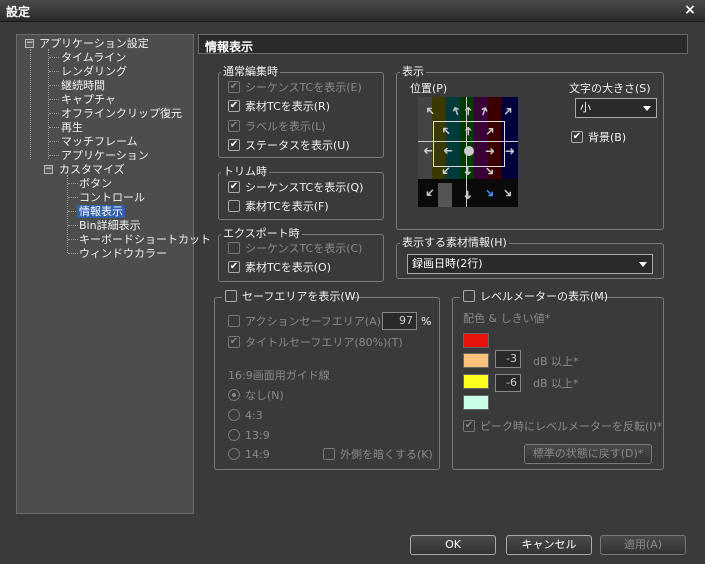  I want to click on tree-item-bin-detail: Bin詳細表示, so click(110, 225).